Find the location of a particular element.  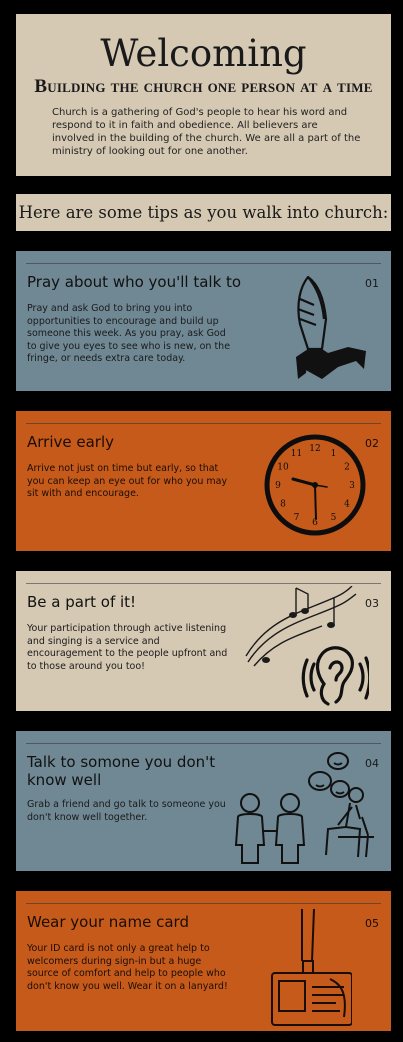

clock-numeral: 10 is located at coordinates (283, 468).